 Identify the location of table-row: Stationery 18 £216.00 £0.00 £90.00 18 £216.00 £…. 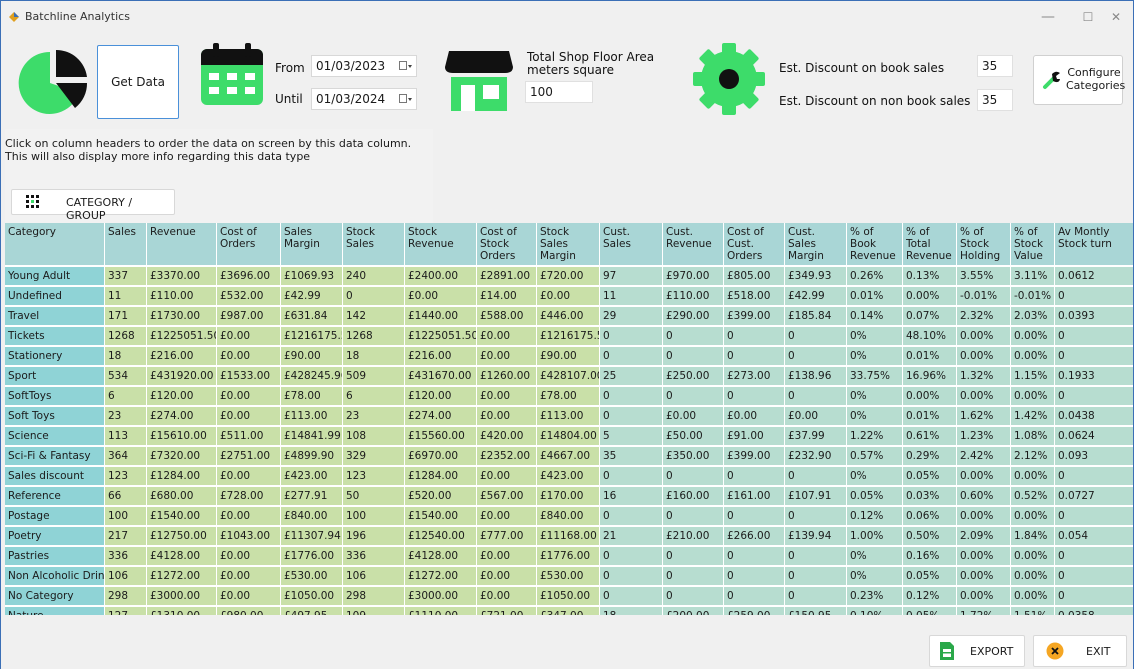
(569, 357).